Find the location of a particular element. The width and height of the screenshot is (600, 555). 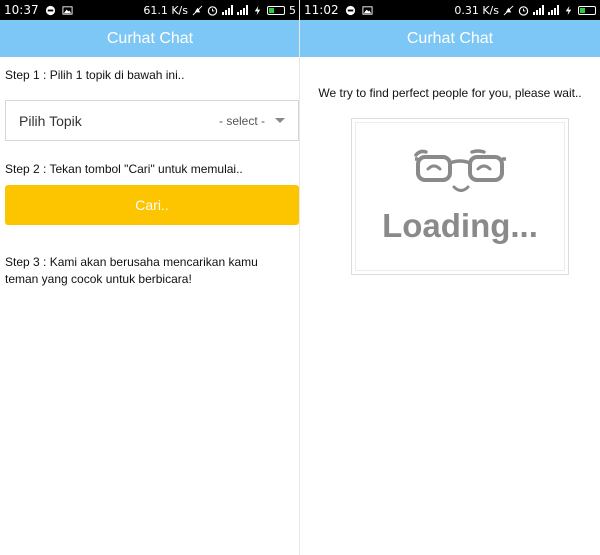

dropdown-arrow-icon is located at coordinates (280, 120).